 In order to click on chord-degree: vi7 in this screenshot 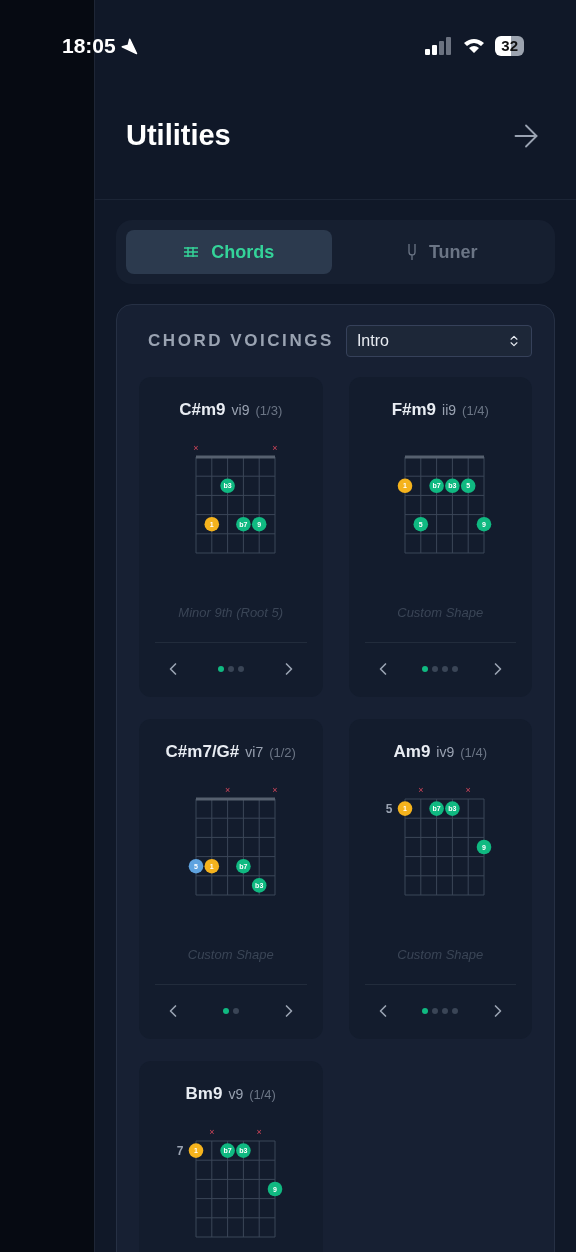, I will do `click(254, 752)`.